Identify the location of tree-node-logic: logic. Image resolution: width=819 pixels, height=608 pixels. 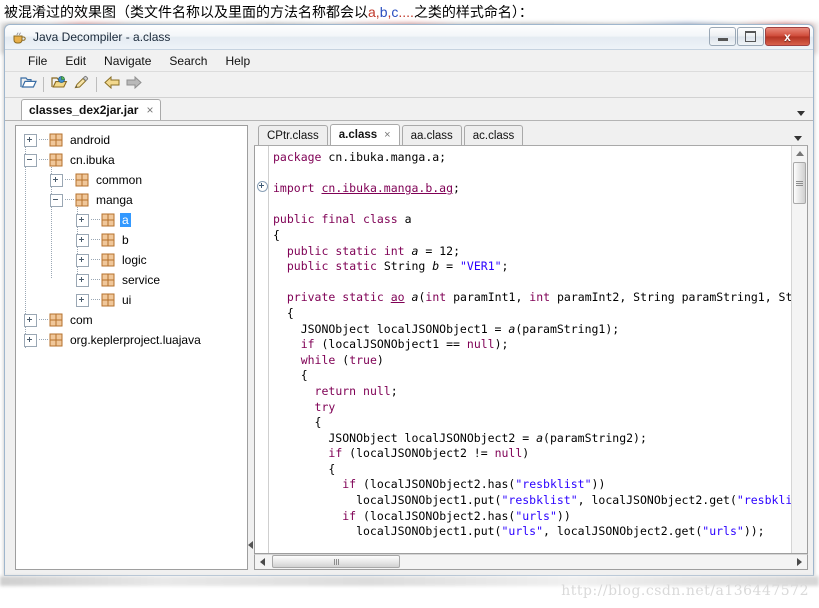
(133, 260).